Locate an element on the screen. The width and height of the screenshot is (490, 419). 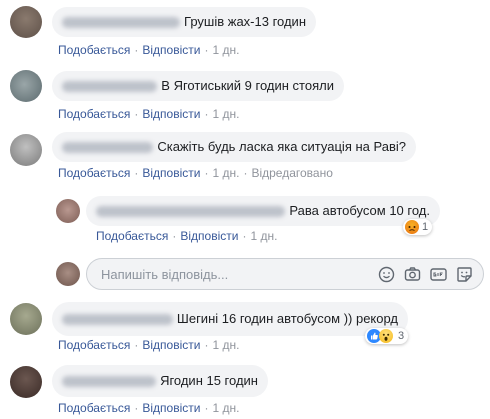
gif-icon is located at coordinates (438, 274).